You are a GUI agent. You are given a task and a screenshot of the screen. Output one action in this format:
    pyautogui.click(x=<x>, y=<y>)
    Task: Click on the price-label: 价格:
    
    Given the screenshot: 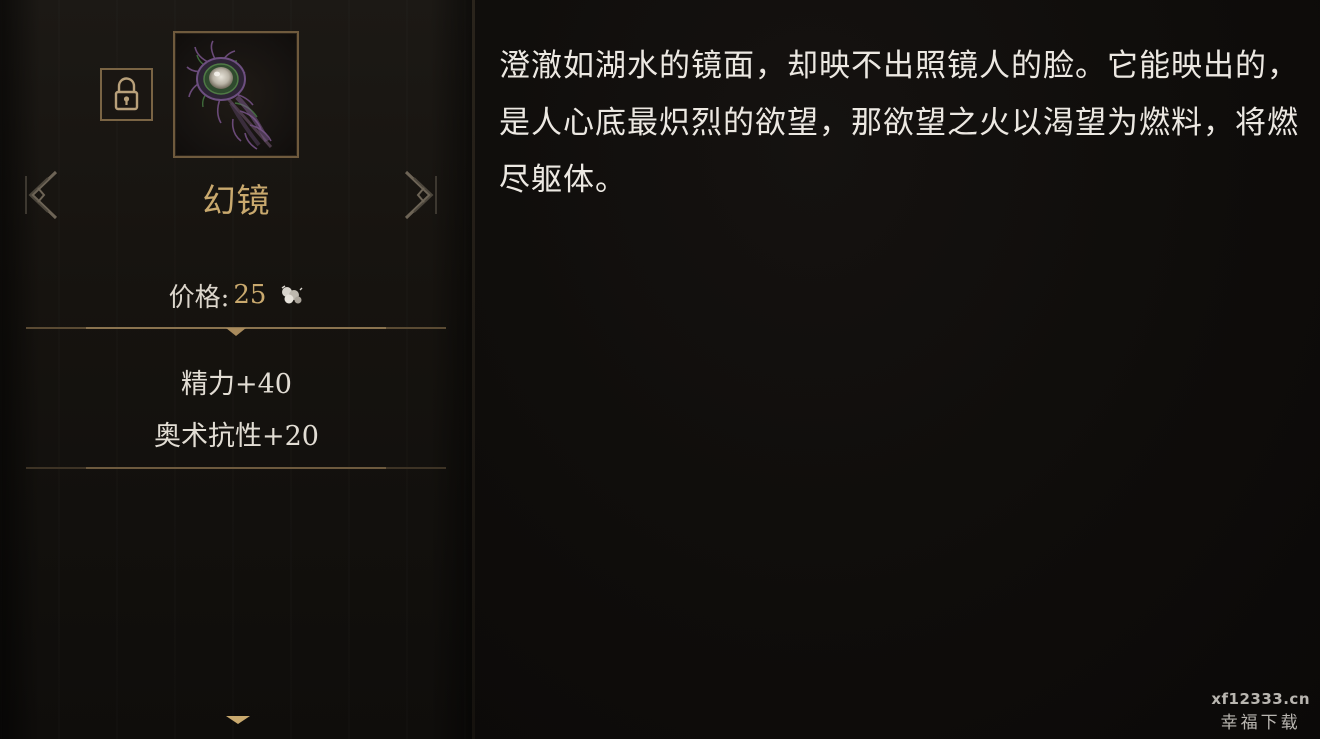 What is the action you would take?
    pyautogui.click(x=199, y=297)
    